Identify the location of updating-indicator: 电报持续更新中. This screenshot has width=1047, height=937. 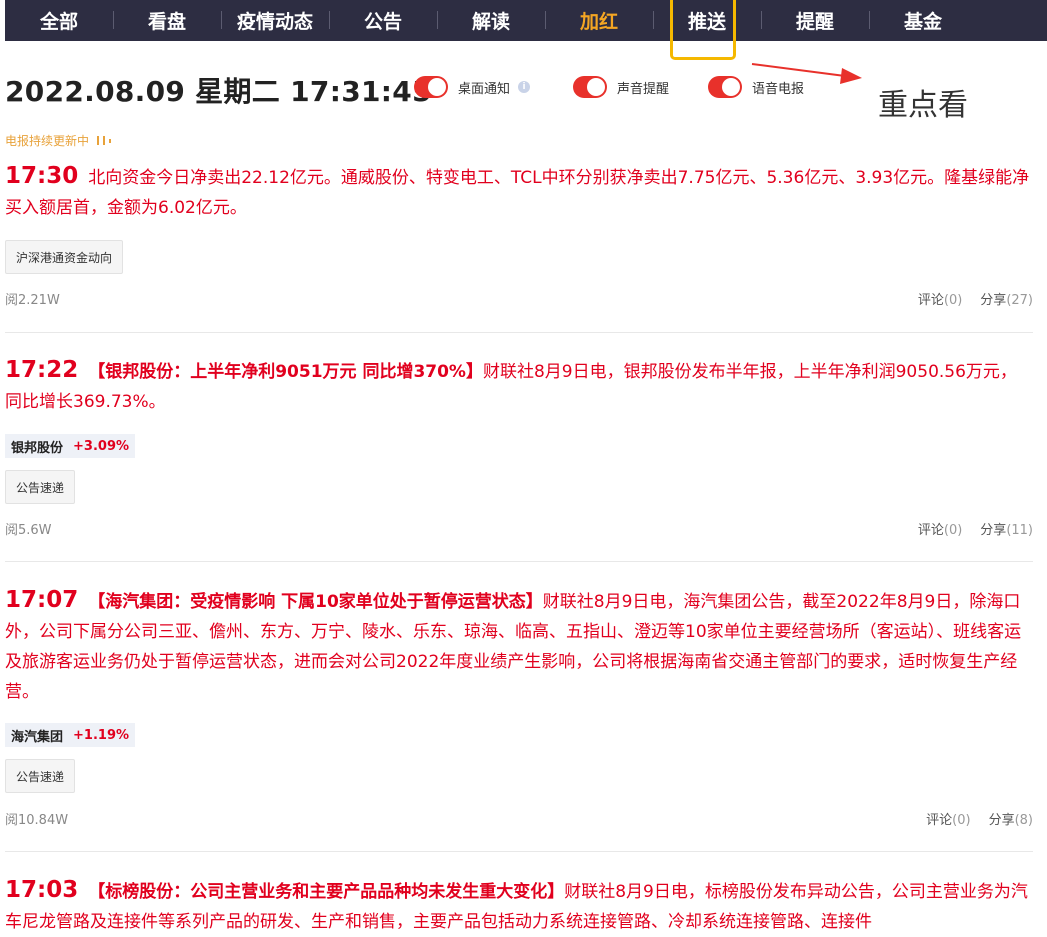
(58, 140).